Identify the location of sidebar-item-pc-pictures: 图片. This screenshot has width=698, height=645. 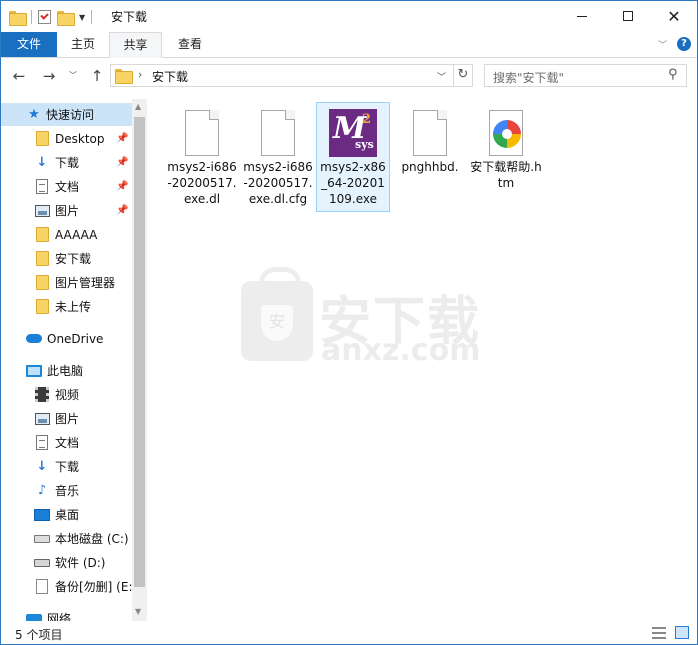
(66, 418).